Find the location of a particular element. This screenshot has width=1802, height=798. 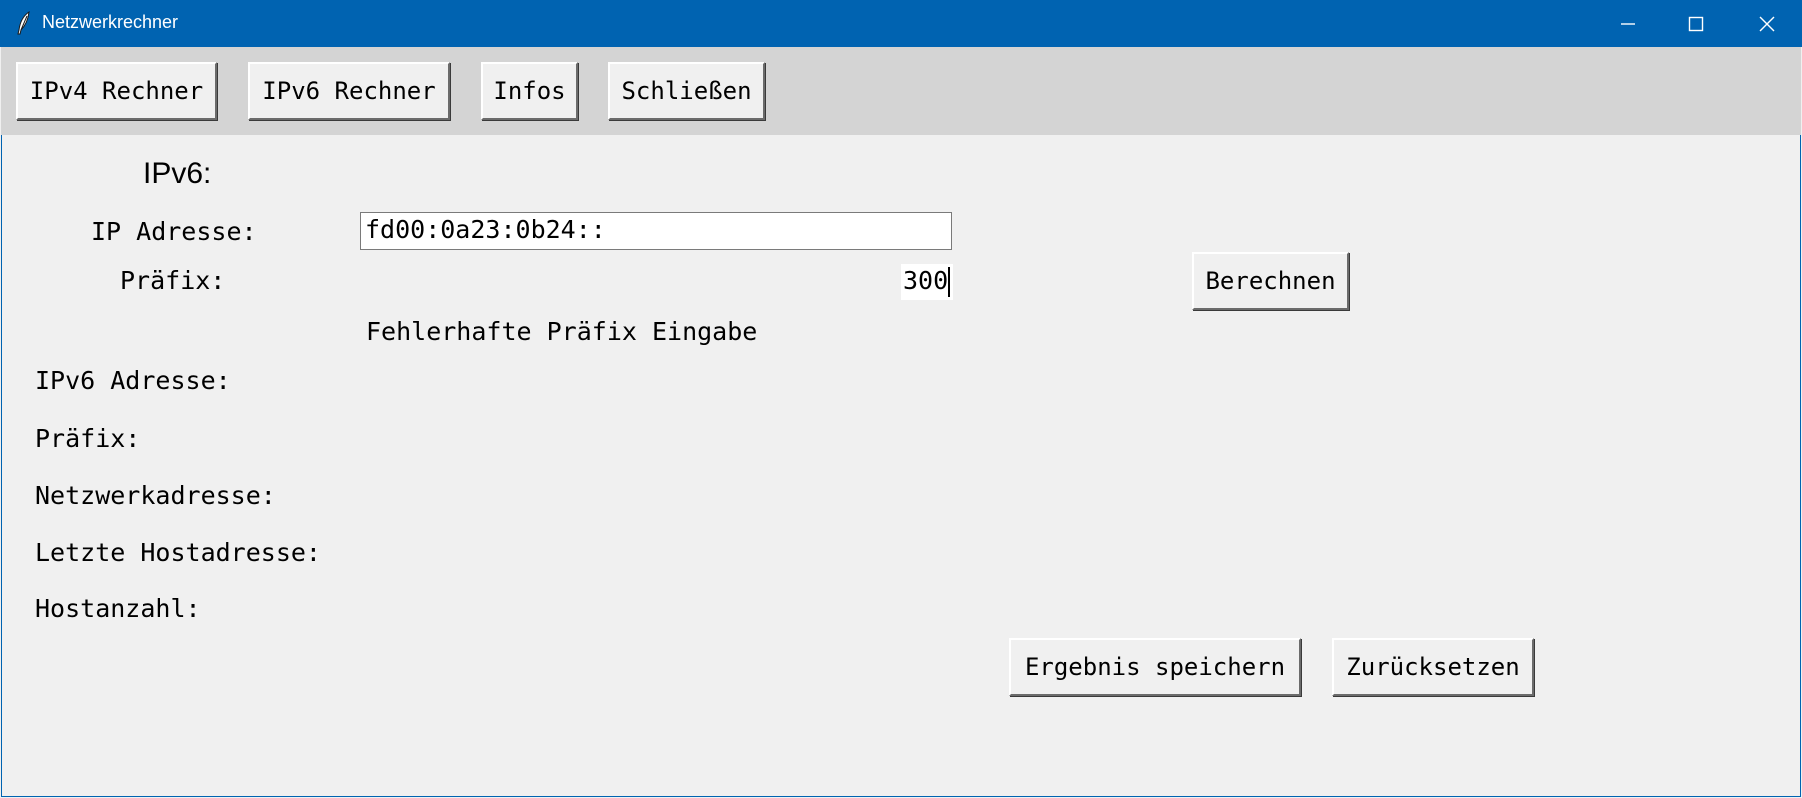

section-heading: IPv6: is located at coordinates (177, 173).